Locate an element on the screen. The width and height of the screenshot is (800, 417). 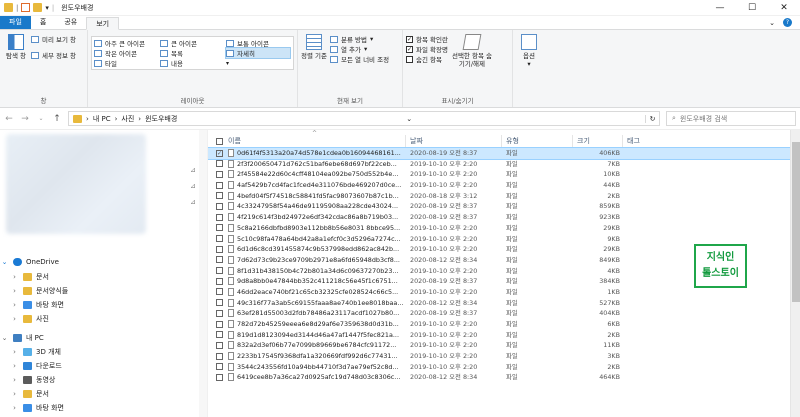
new-folder-icon is located at coordinates (38, 7).